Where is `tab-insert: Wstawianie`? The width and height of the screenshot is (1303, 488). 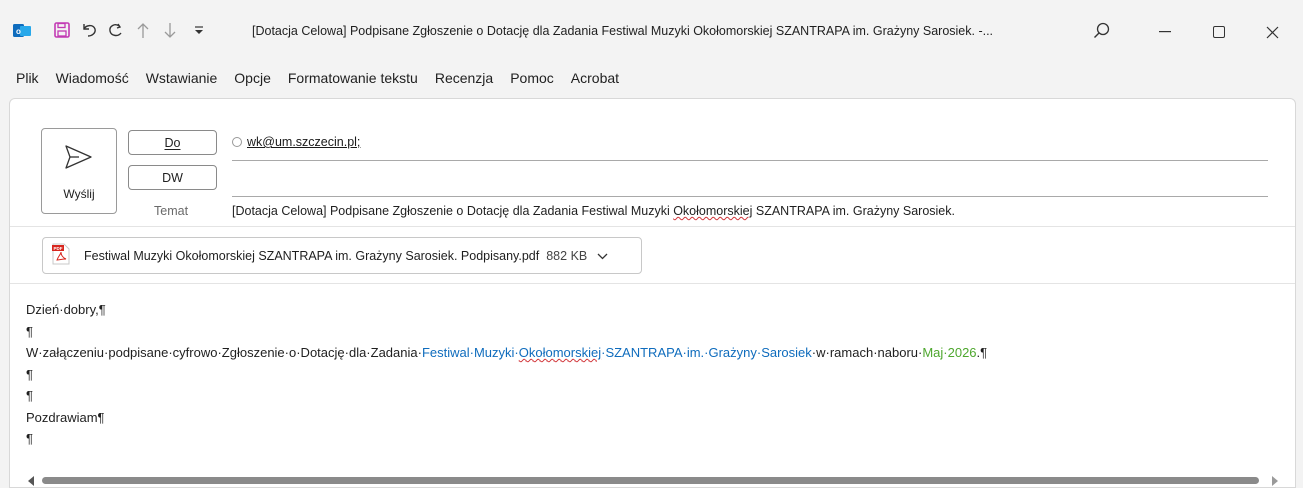
tab-insert: Wstawianie is located at coordinates (182, 78).